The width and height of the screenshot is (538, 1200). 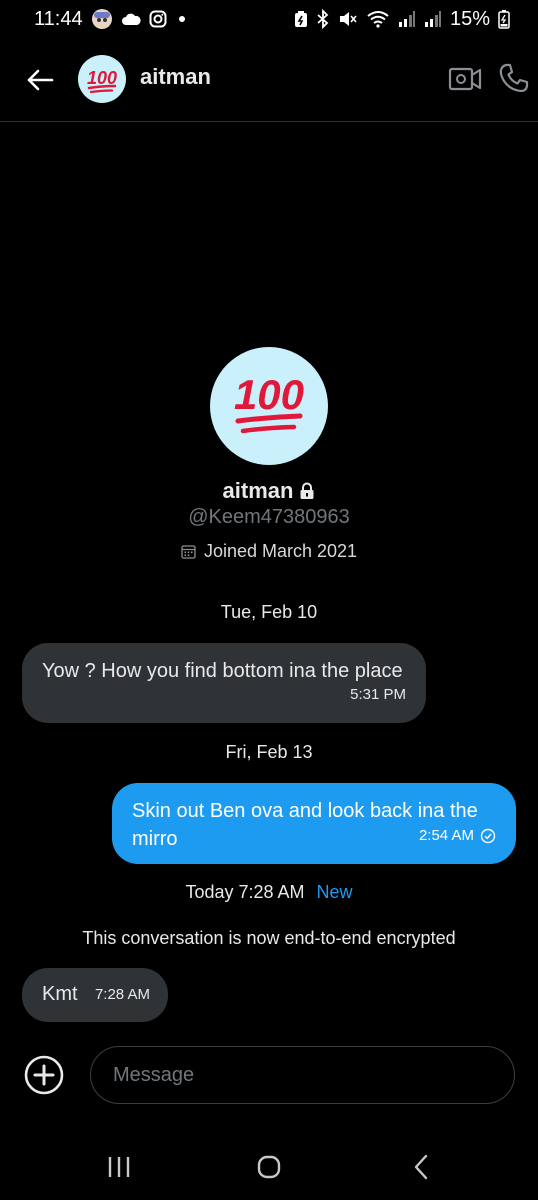 I want to click on video-call-icon, so click(x=465, y=79).